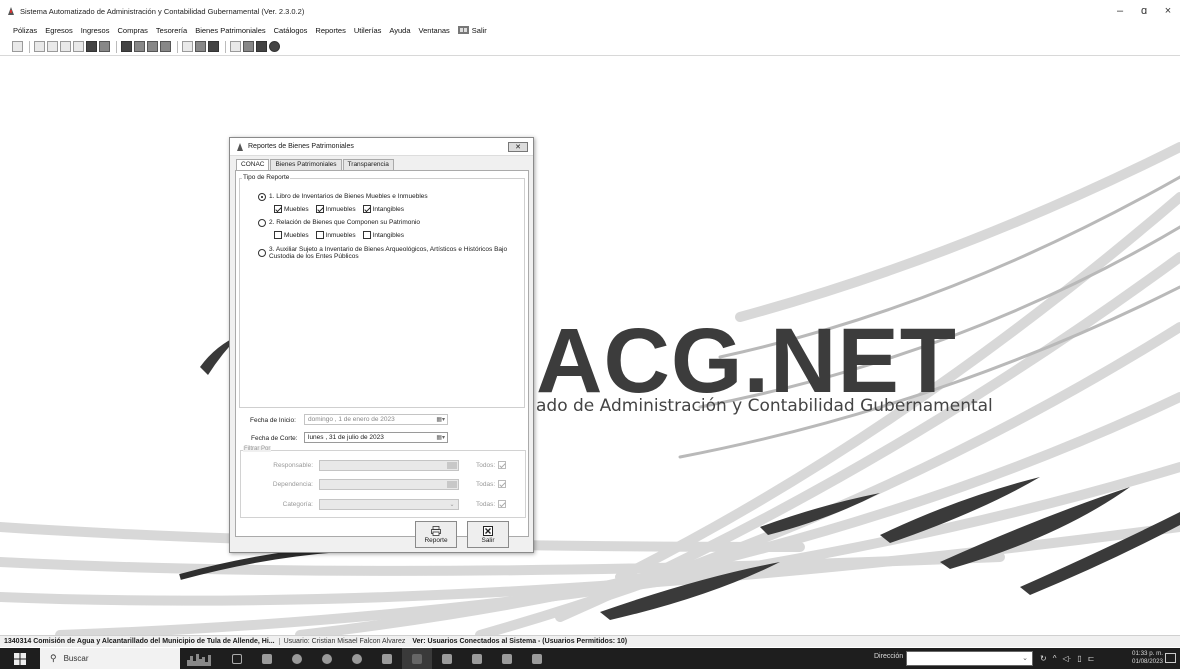 The height and width of the screenshot is (669, 1180). What do you see at coordinates (78, 46) in the screenshot?
I see `policy-p-icon` at bounding box center [78, 46].